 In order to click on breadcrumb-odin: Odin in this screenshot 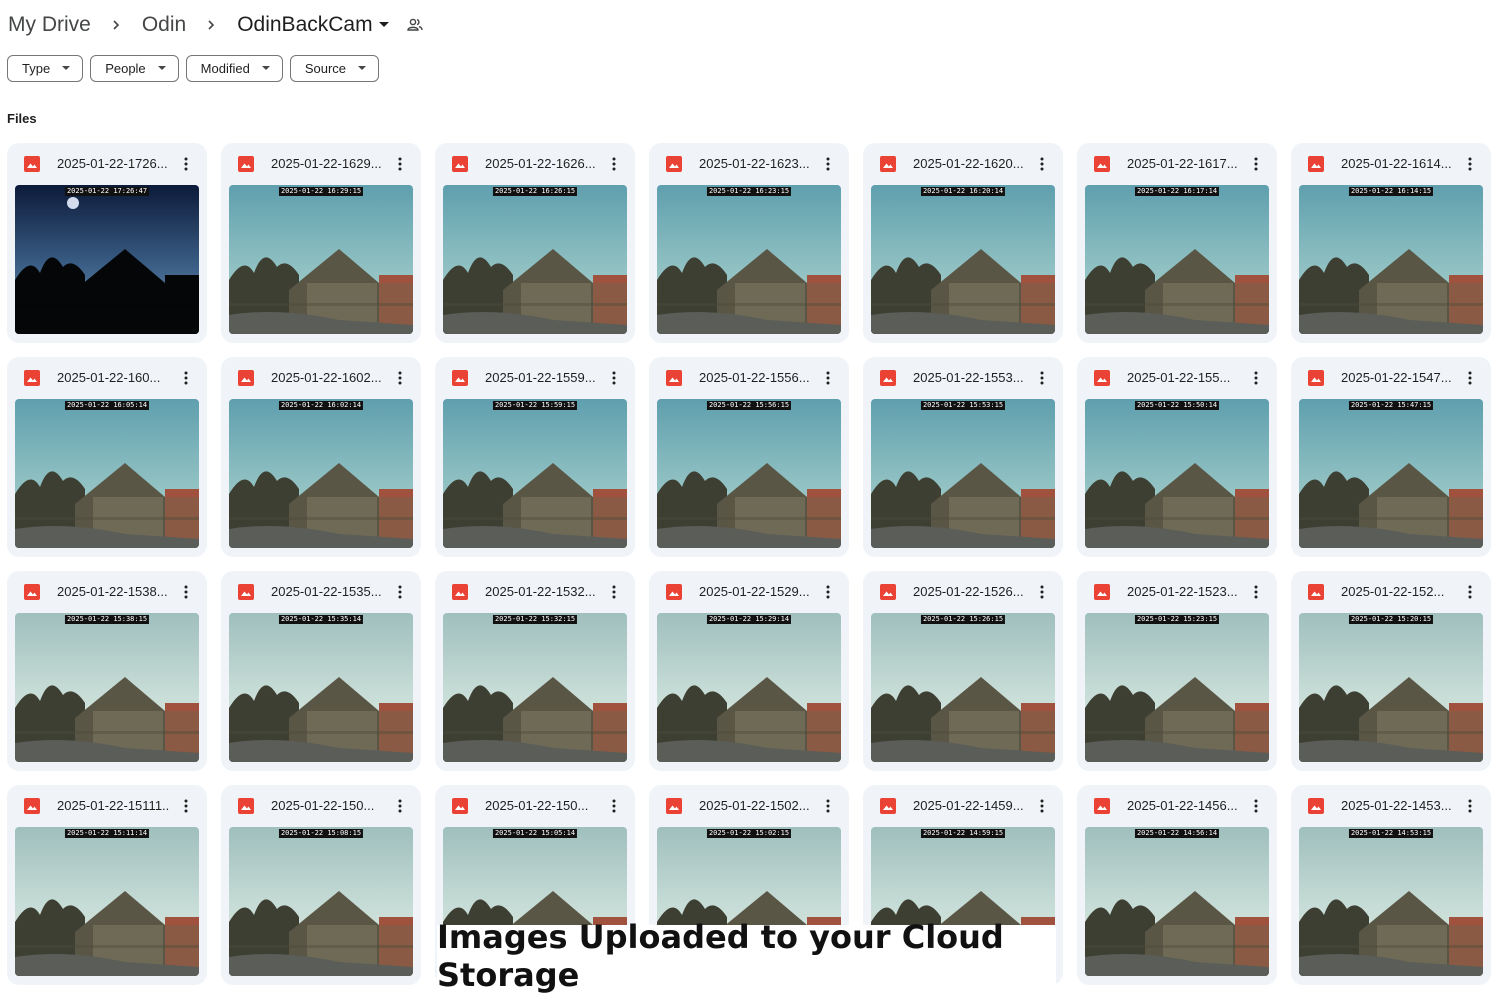, I will do `click(164, 25)`.